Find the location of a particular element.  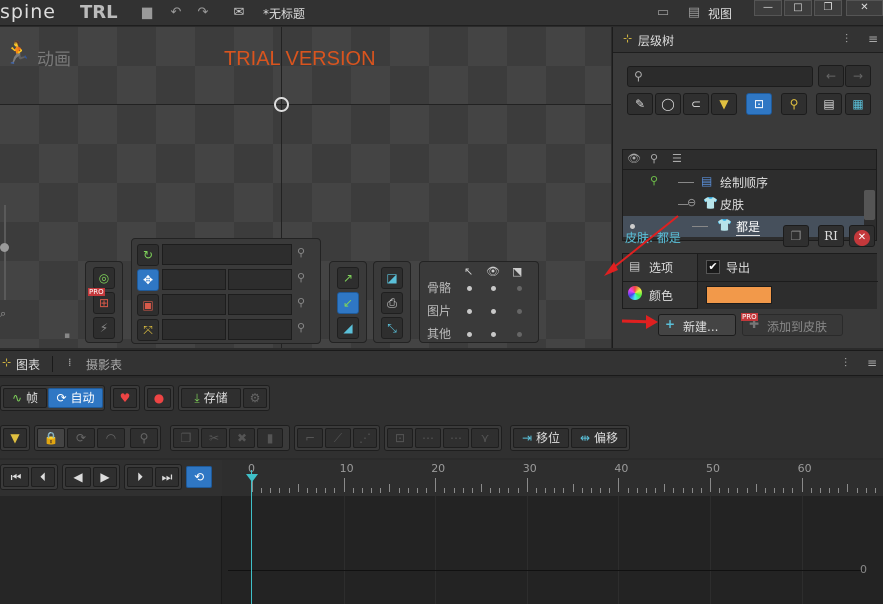

paste-icon: ▮ is located at coordinates (270, 438).